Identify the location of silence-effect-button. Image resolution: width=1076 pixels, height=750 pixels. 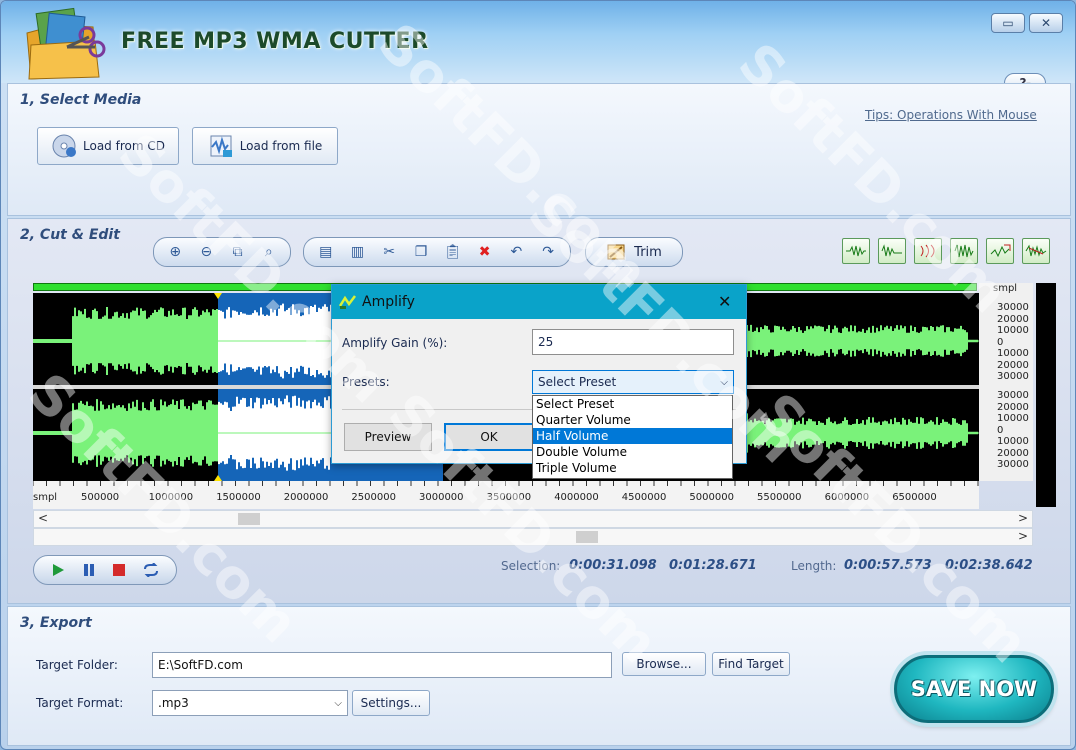
(1036, 251).